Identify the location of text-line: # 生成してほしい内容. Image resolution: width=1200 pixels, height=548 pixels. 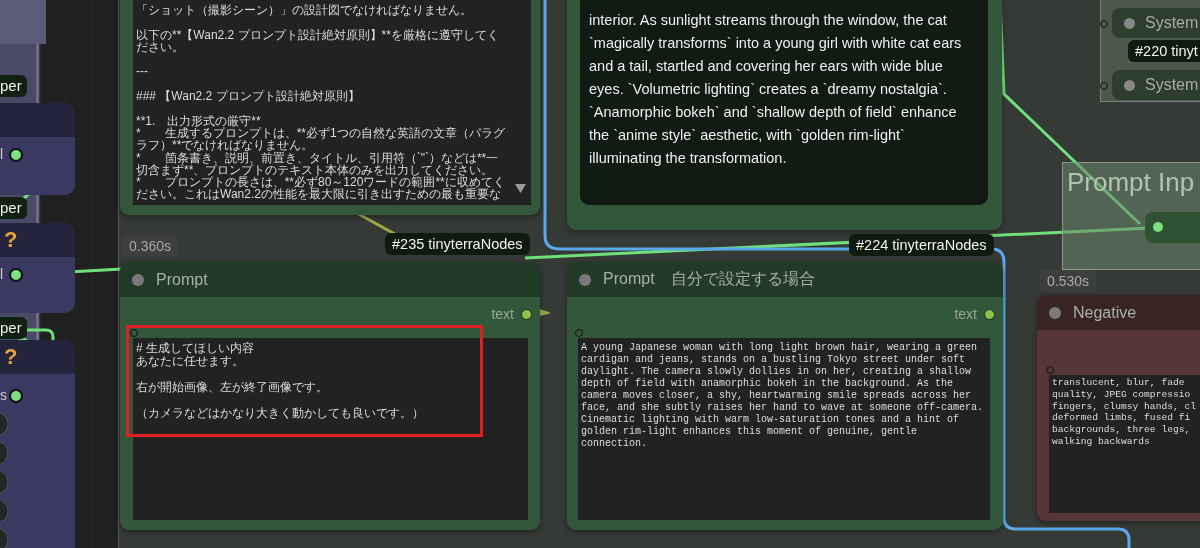
(195, 348).